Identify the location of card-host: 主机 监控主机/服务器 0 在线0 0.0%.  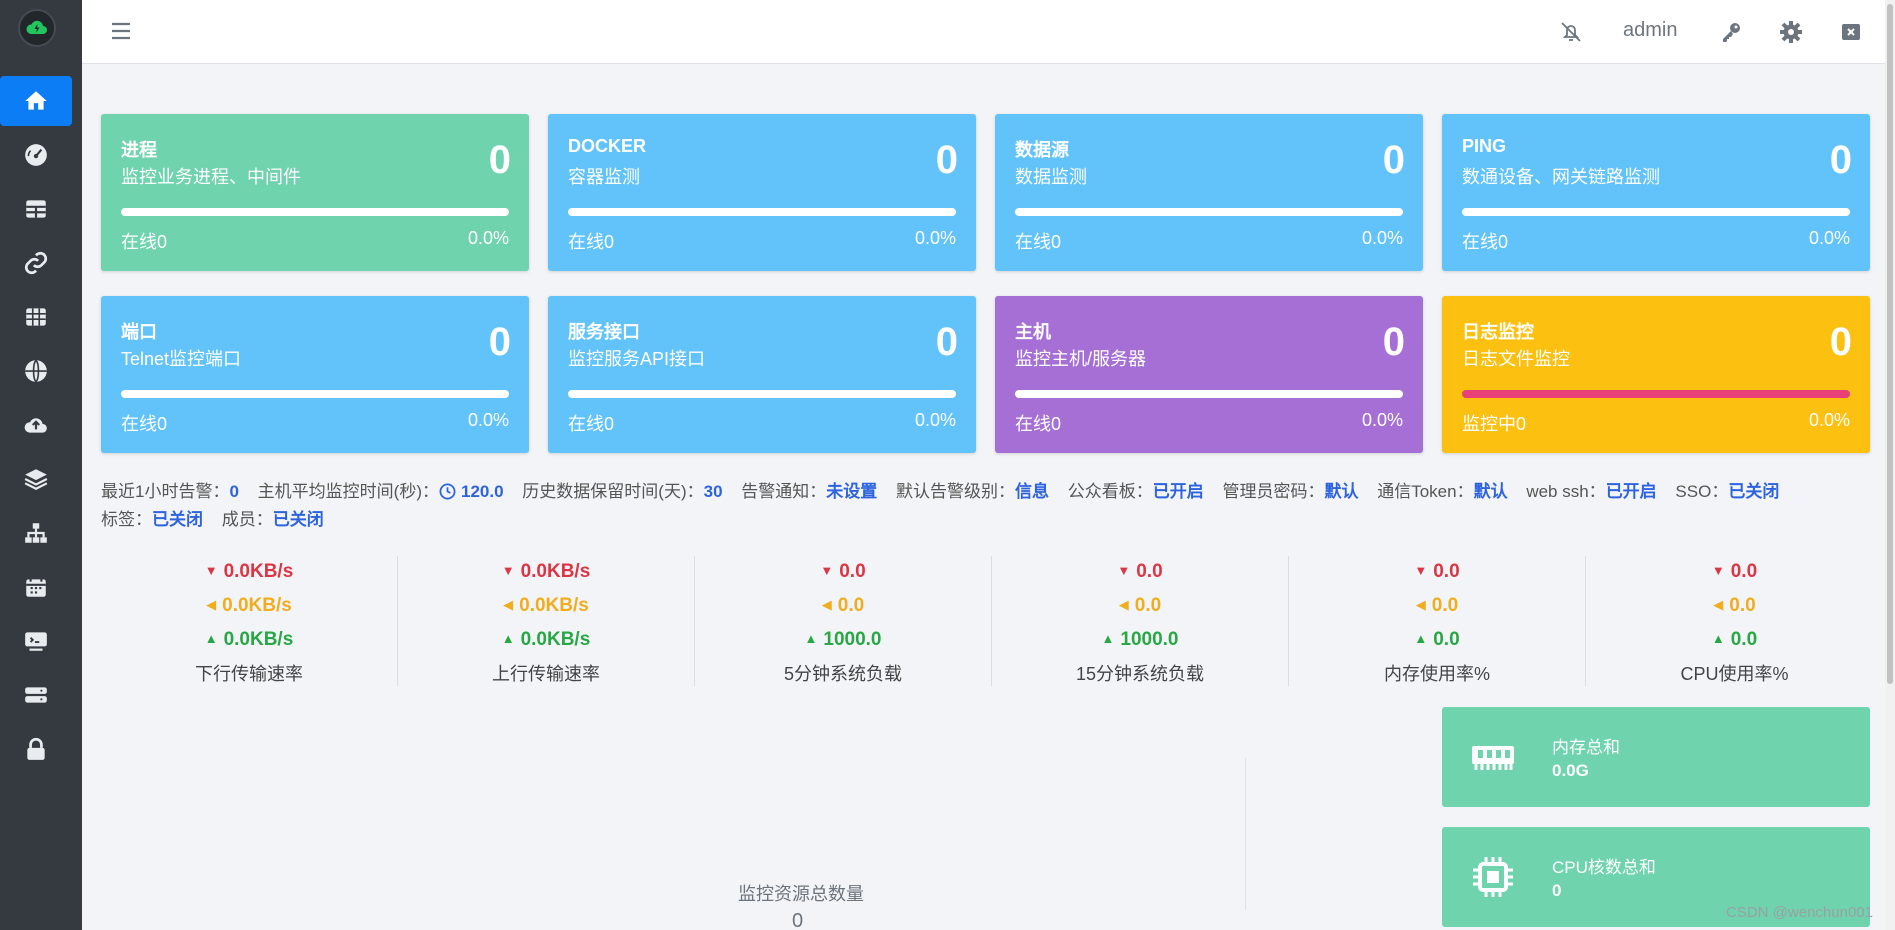
(1209, 374).